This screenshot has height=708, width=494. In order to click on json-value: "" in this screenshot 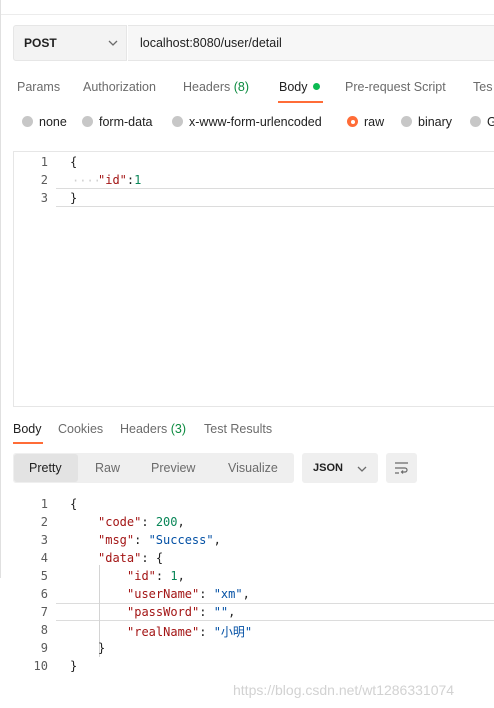, I will do `click(221, 612)`.